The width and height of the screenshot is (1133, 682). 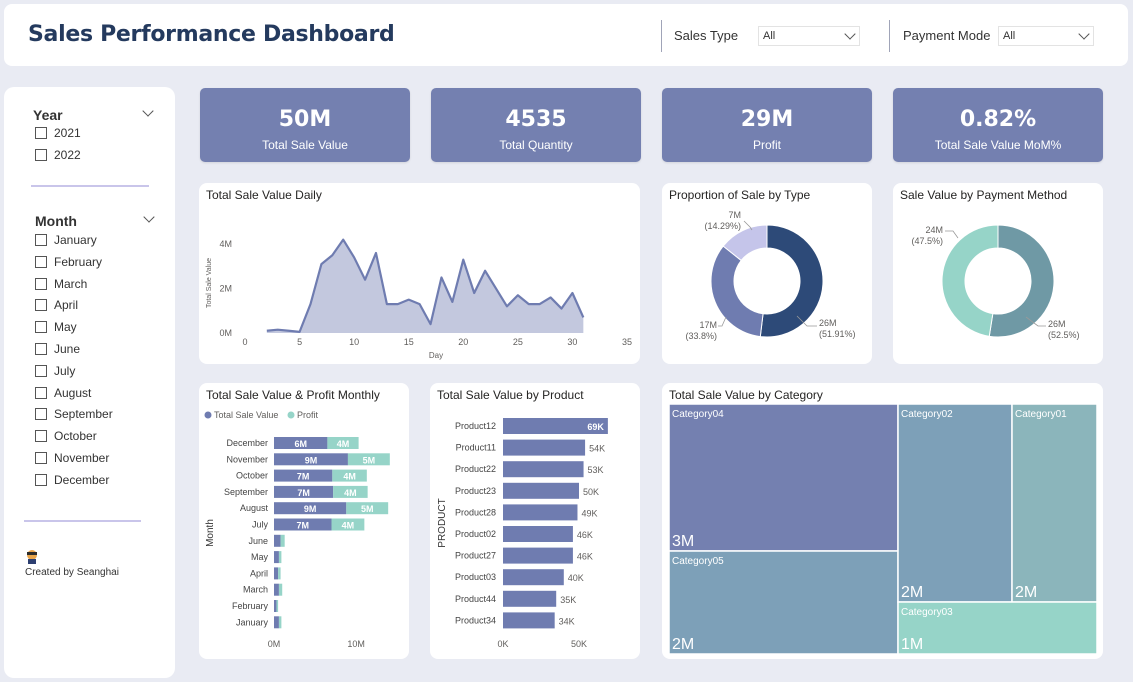 I want to click on month-option-april: April, so click(x=56, y=305).